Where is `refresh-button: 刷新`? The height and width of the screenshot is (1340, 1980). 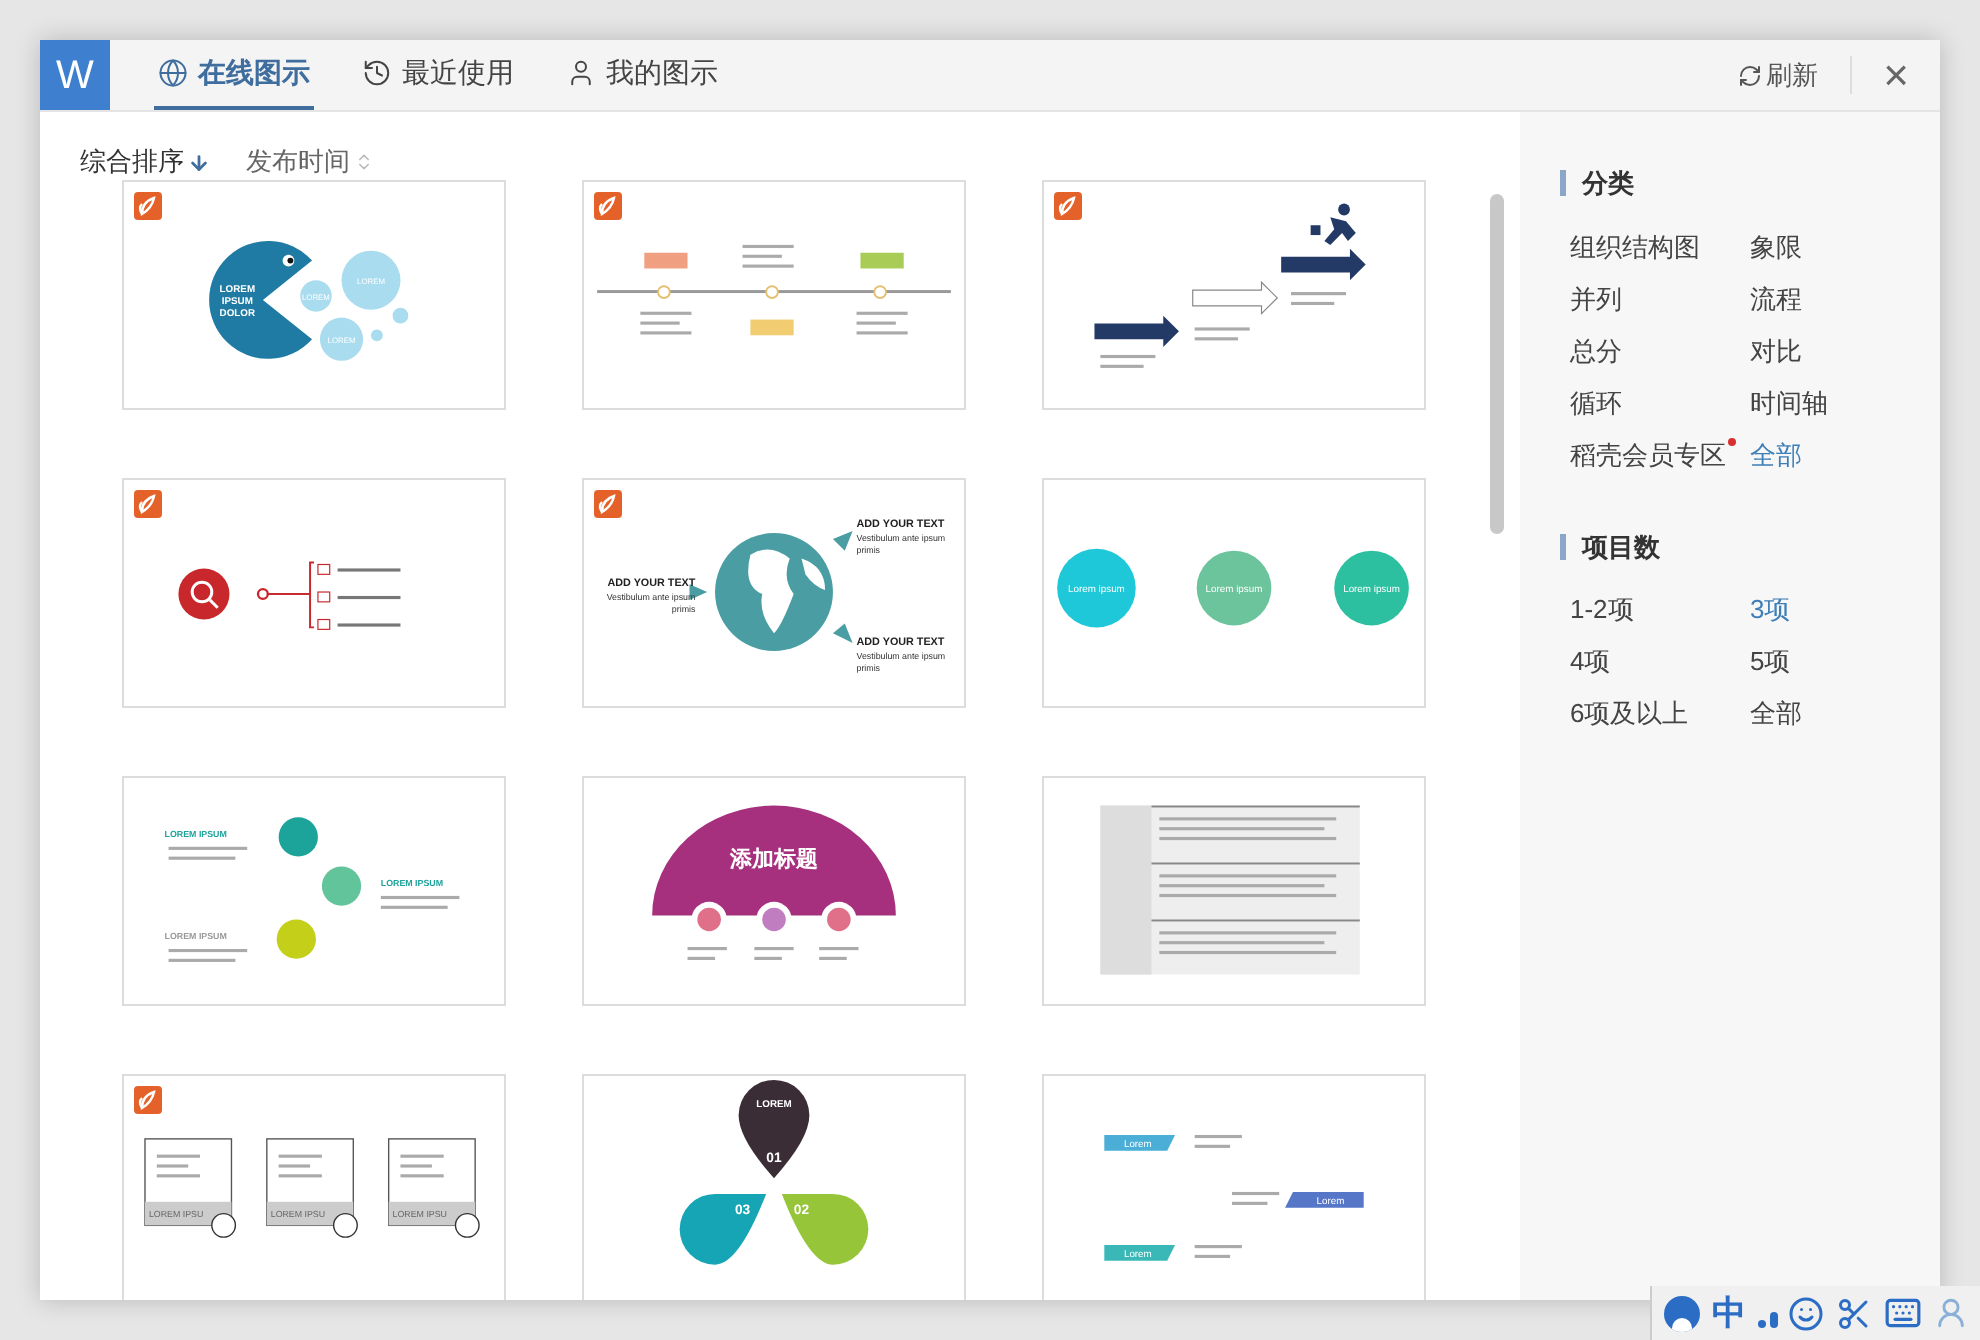 refresh-button: 刷新 is located at coordinates (1795, 75).